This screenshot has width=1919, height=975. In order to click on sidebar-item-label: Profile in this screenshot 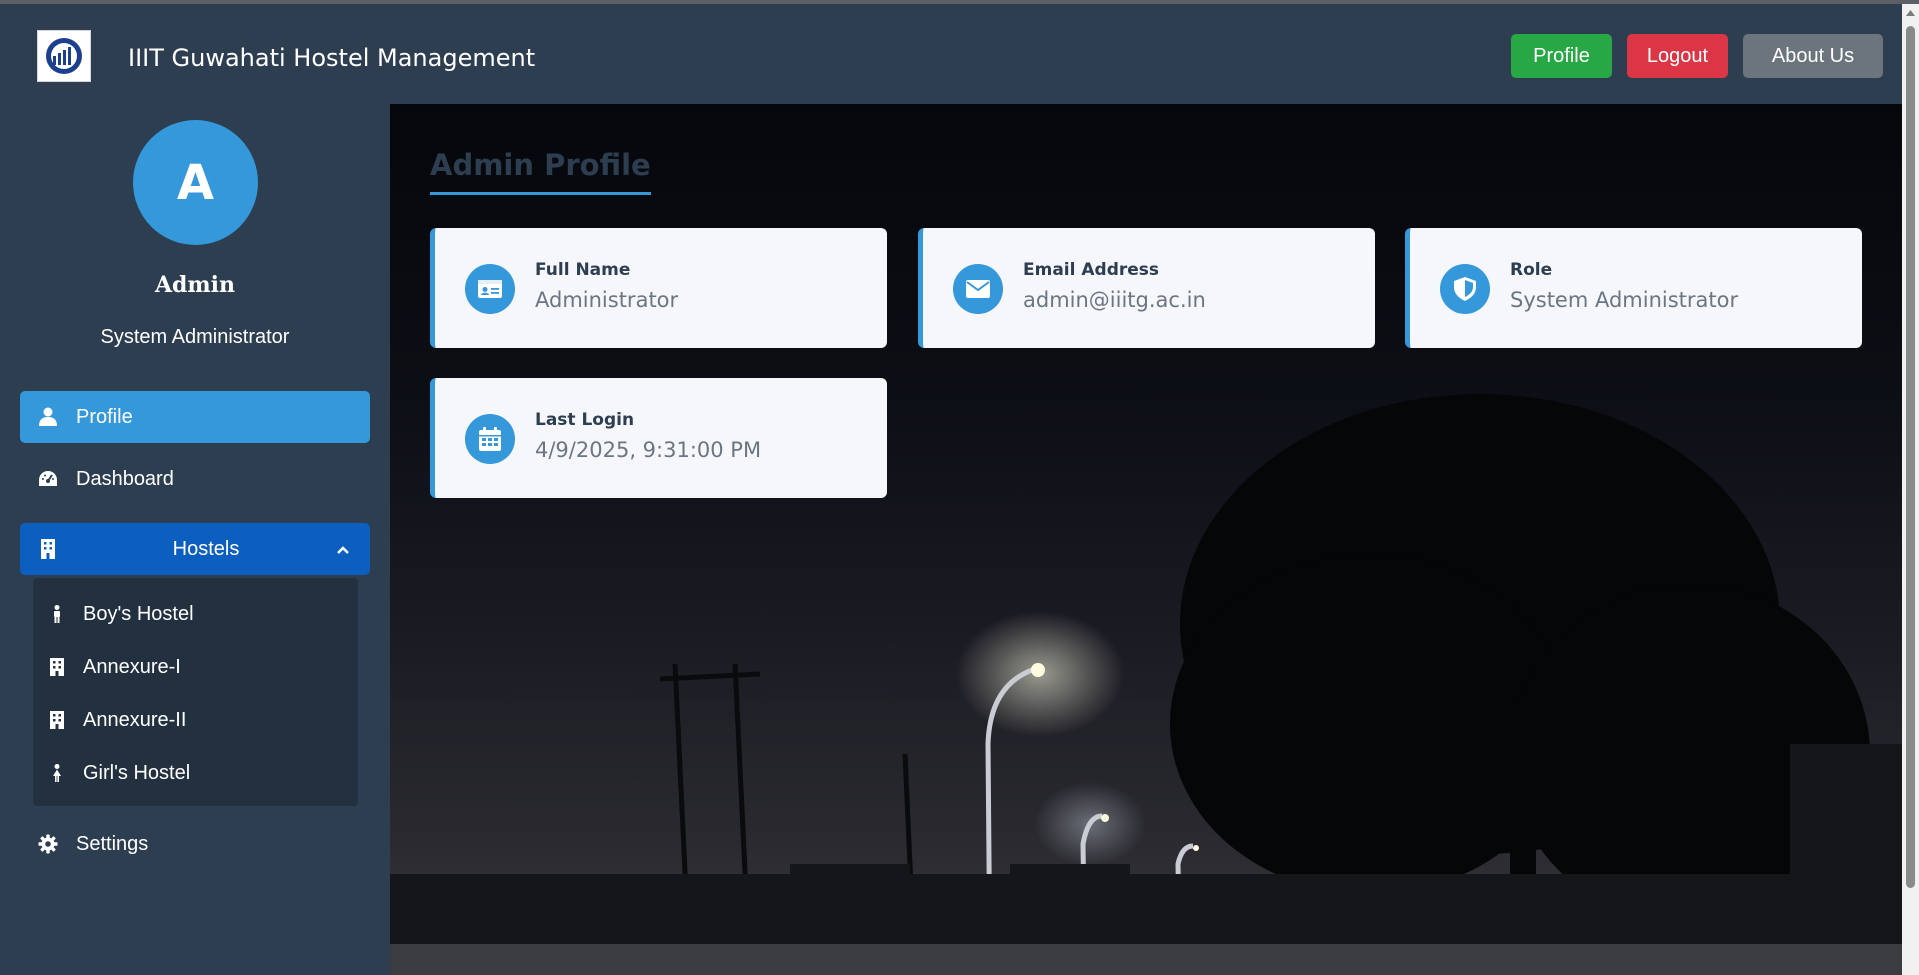, I will do `click(104, 416)`.